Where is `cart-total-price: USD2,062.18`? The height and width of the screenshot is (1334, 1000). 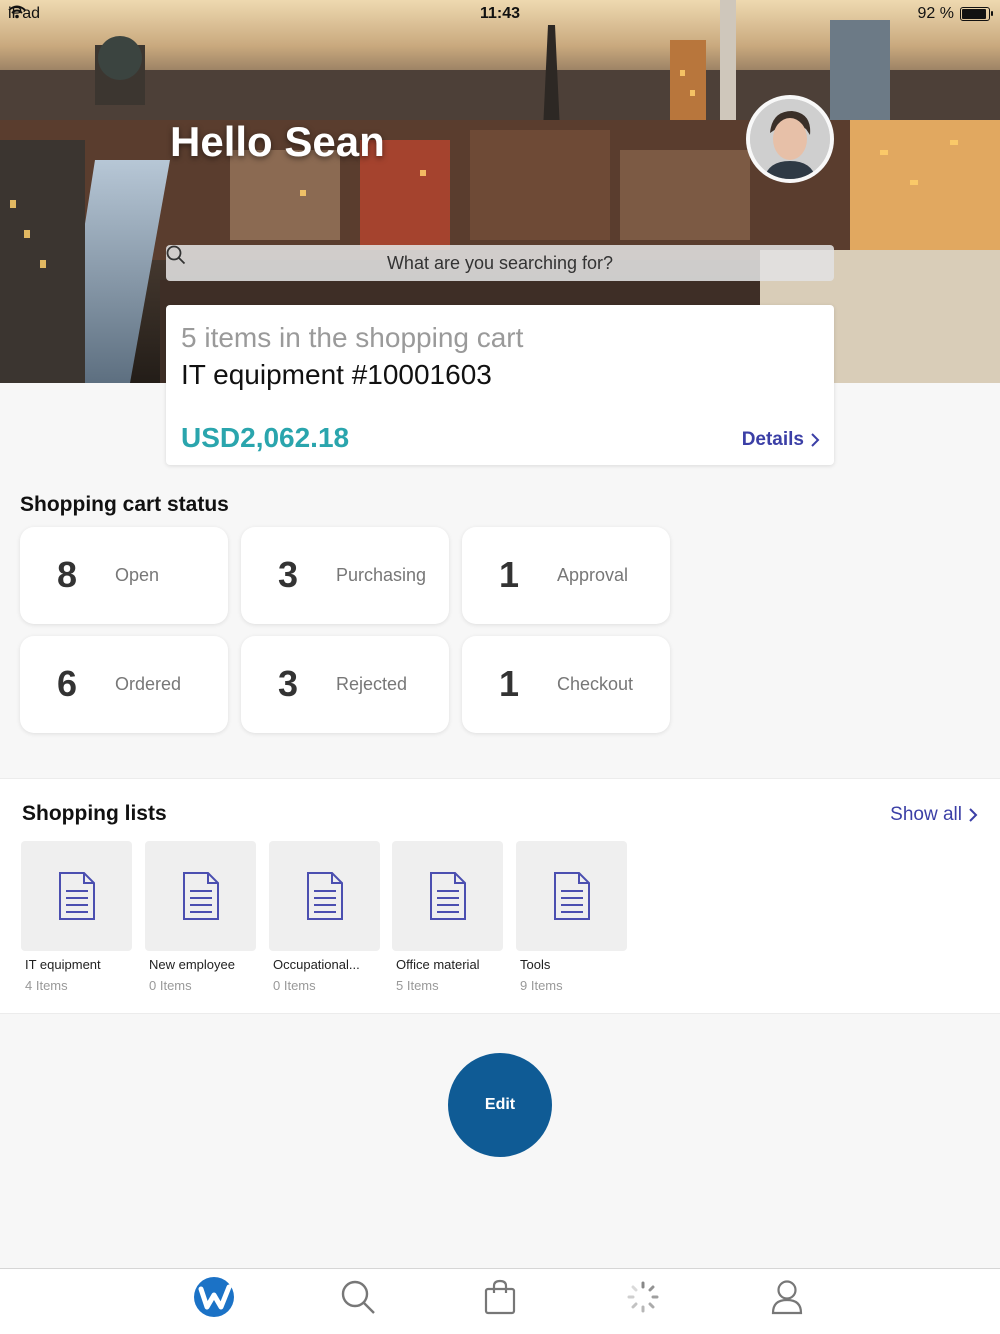 cart-total-price: USD2,062.18 is located at coordinates (265, 437).